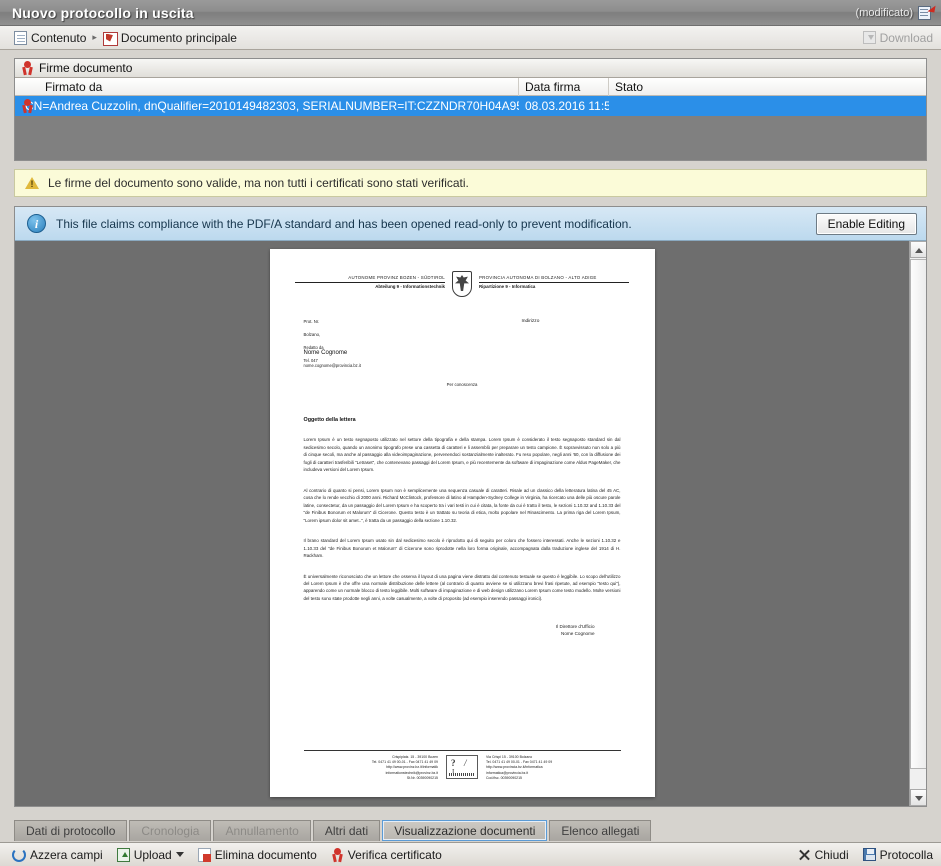 This screenshot has height=866, width=941. I want to click on letter-closing: Il Direttore d'Ufficio Nome Cognome, so click(462, 630).